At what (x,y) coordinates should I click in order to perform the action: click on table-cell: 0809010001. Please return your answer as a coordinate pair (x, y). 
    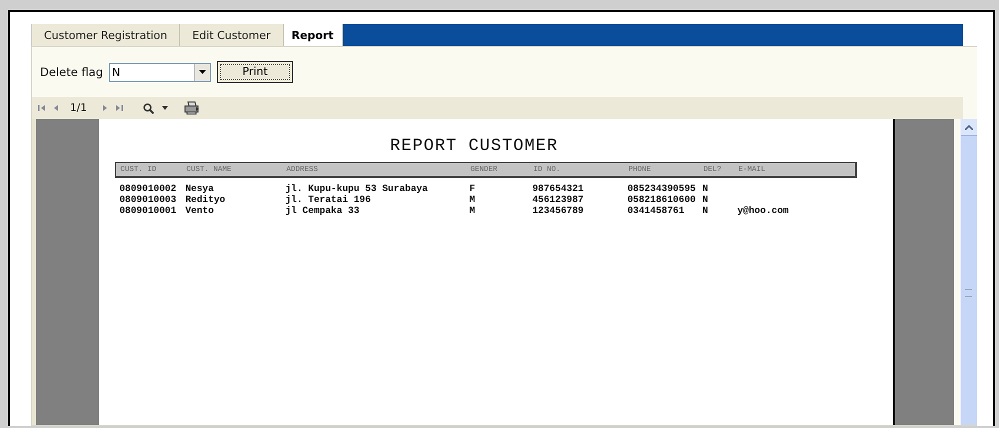
    Looking at the image, I should click on (147, 210).